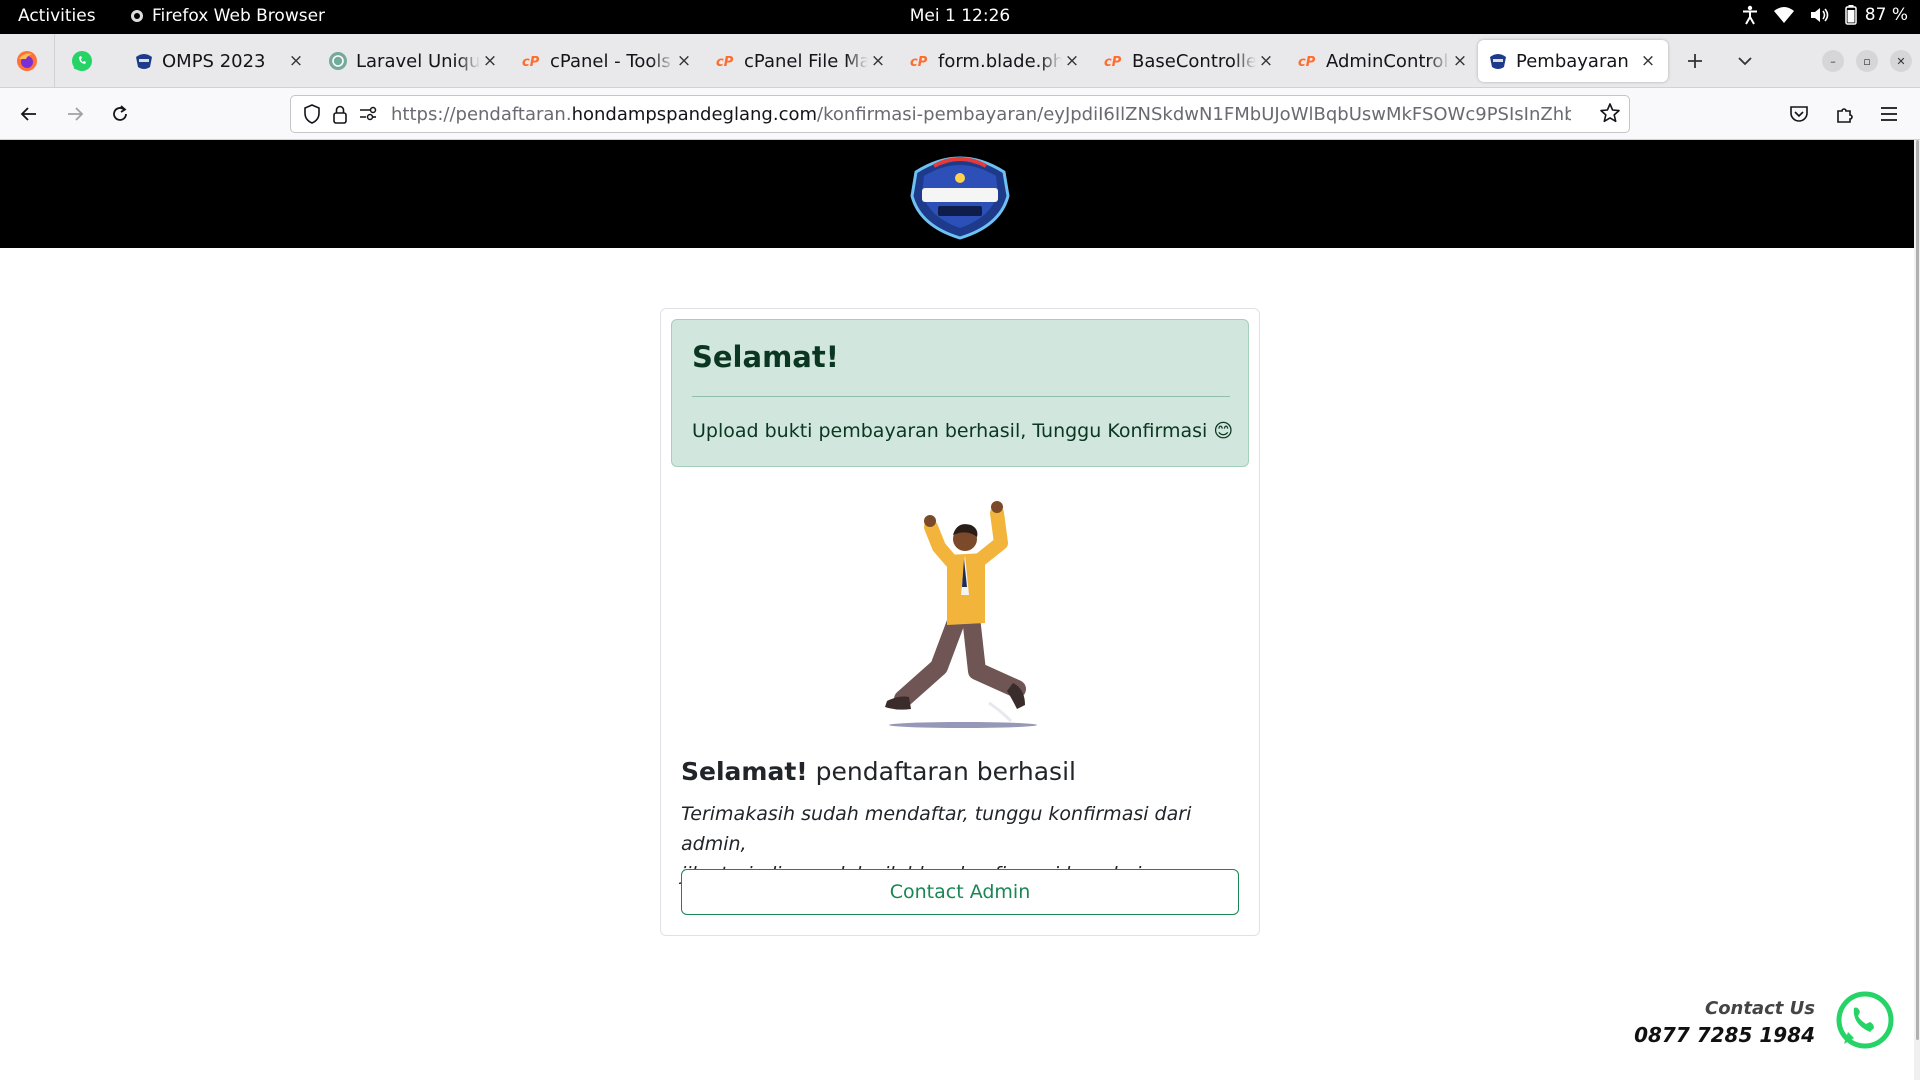 The width and height of the screenshot is (1920, 1080). What do you see at coordinates (1750, 15) in the screenshot?
I see `accessibility-icon` at bounding box center [1750, 15].